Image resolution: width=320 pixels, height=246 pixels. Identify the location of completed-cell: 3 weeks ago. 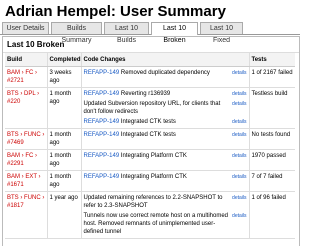
(63, 77).